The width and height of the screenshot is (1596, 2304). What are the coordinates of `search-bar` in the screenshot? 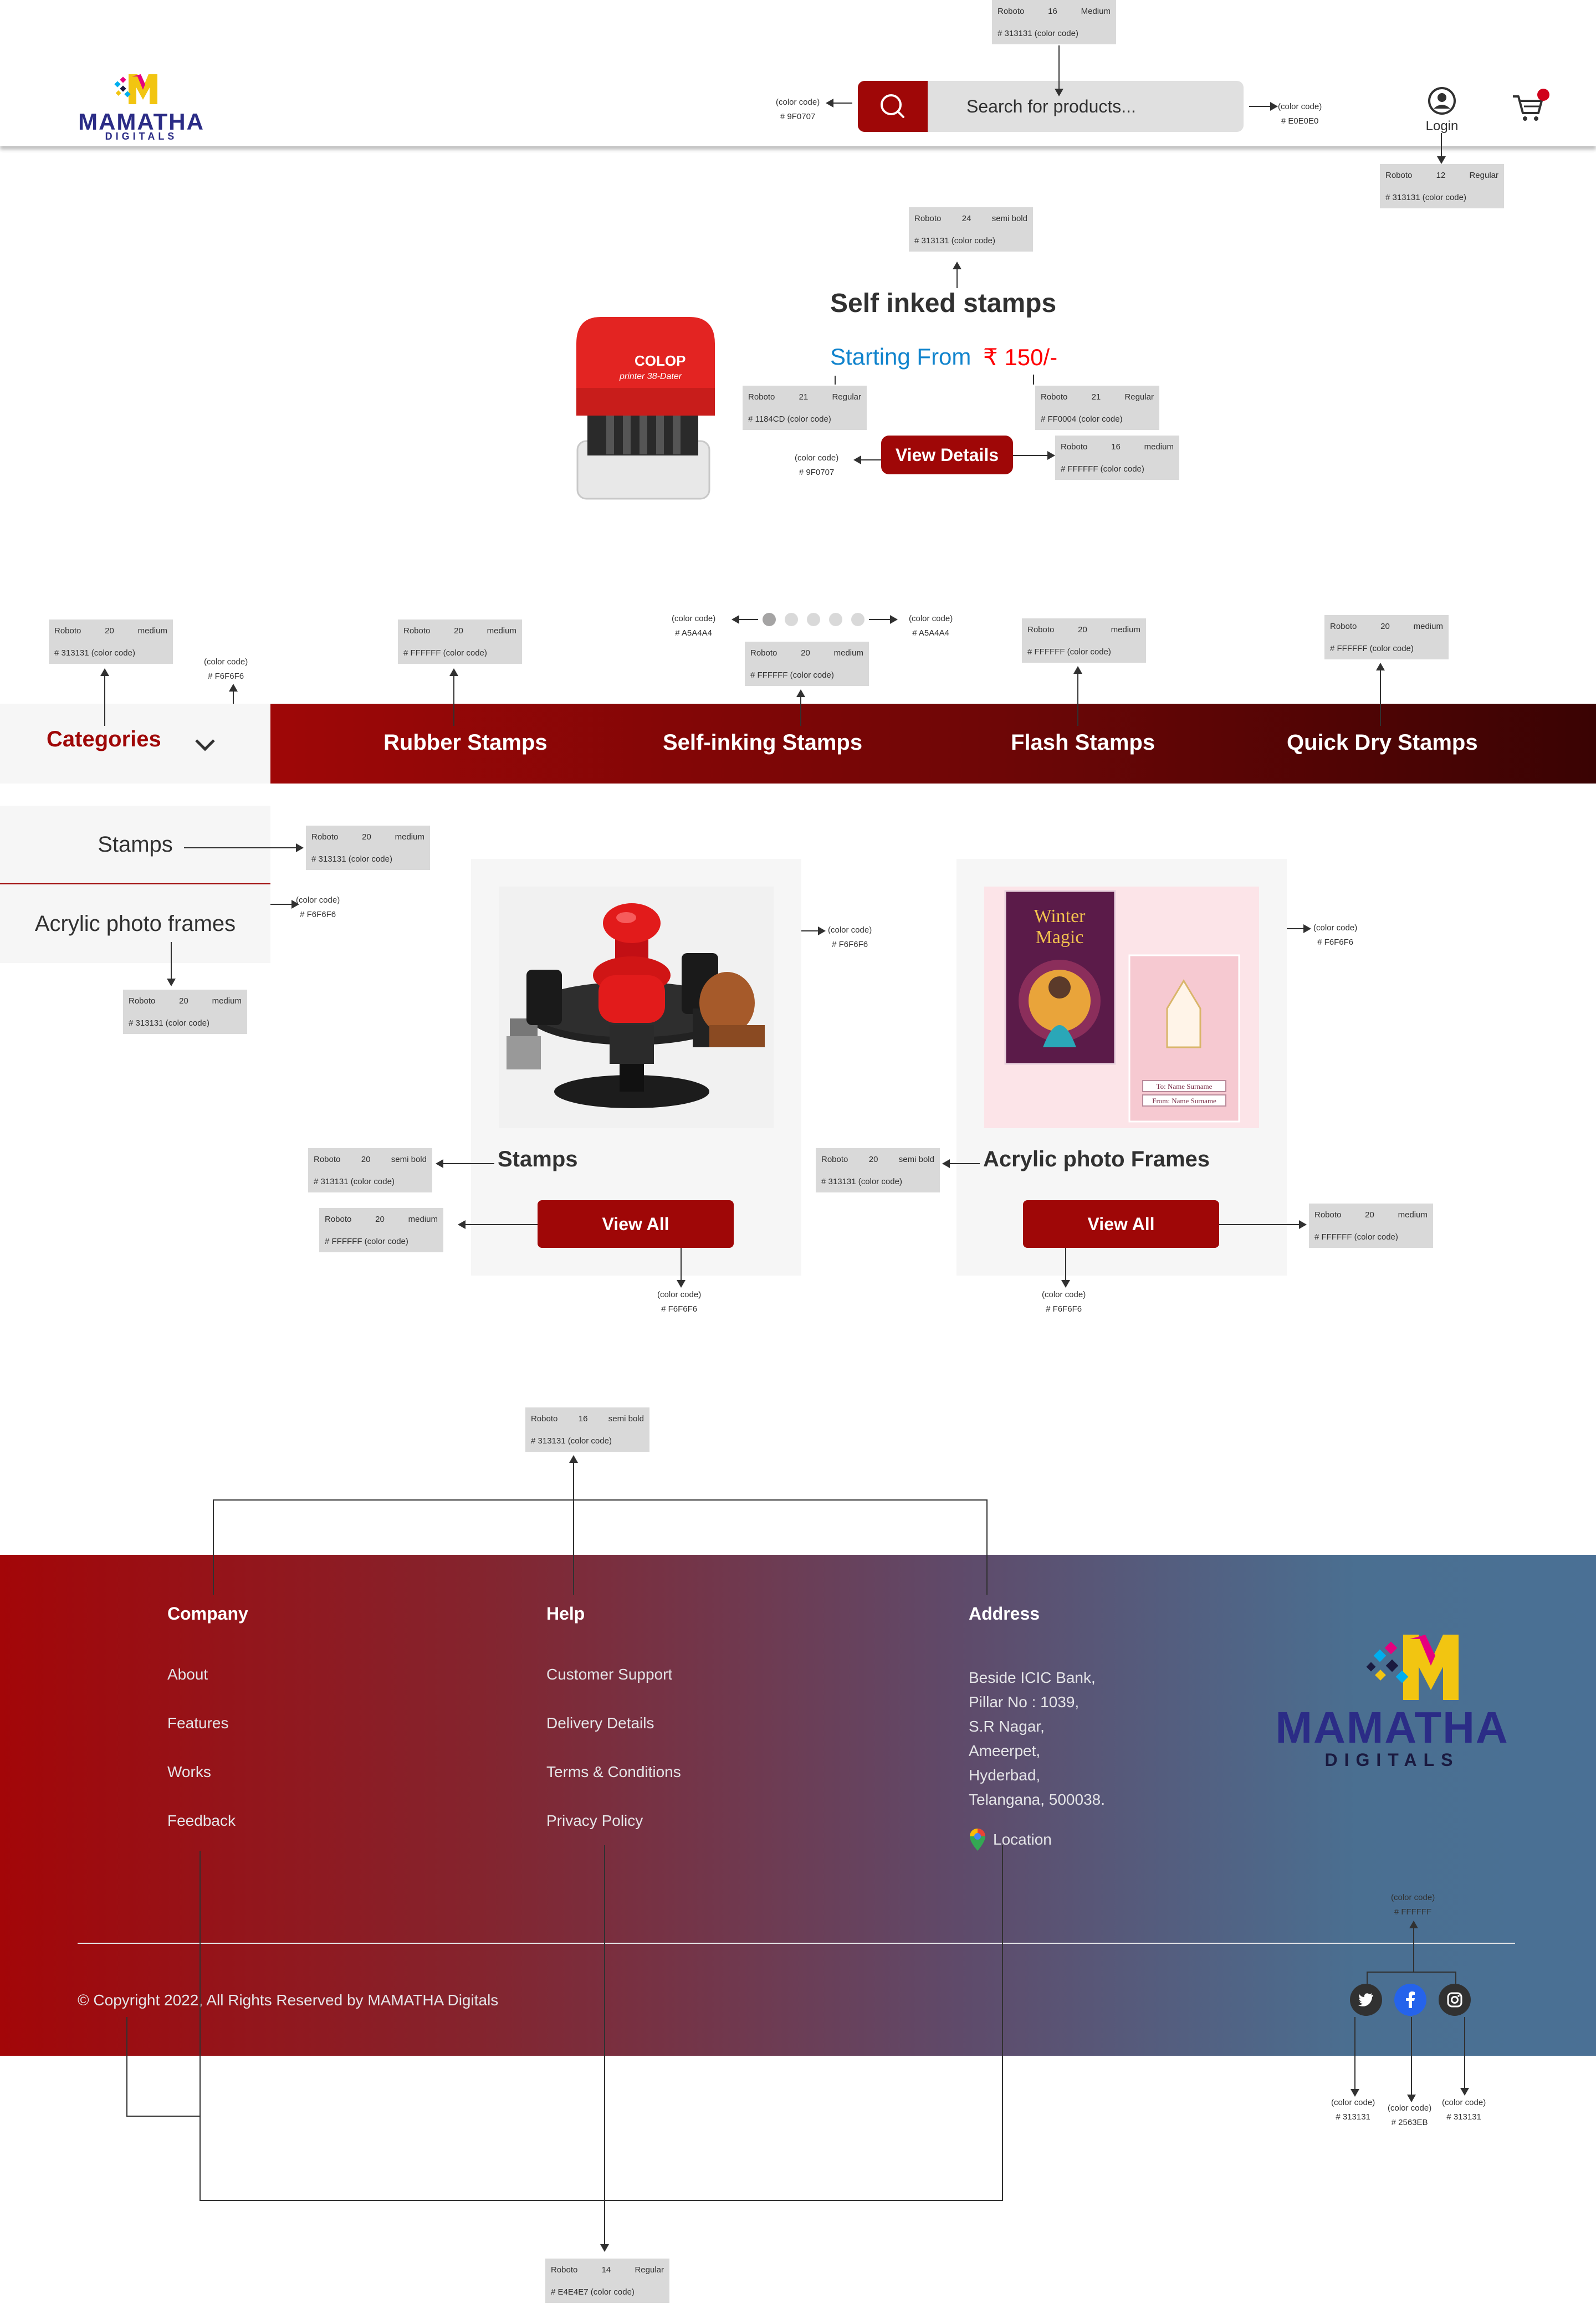 It's located at (1051, 106).